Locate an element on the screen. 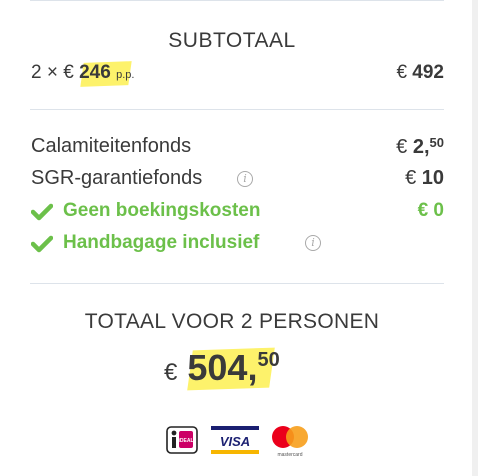 This screenshot has height=476, width=478. subtotal-total: 492 is located at coordinates (428, 72).